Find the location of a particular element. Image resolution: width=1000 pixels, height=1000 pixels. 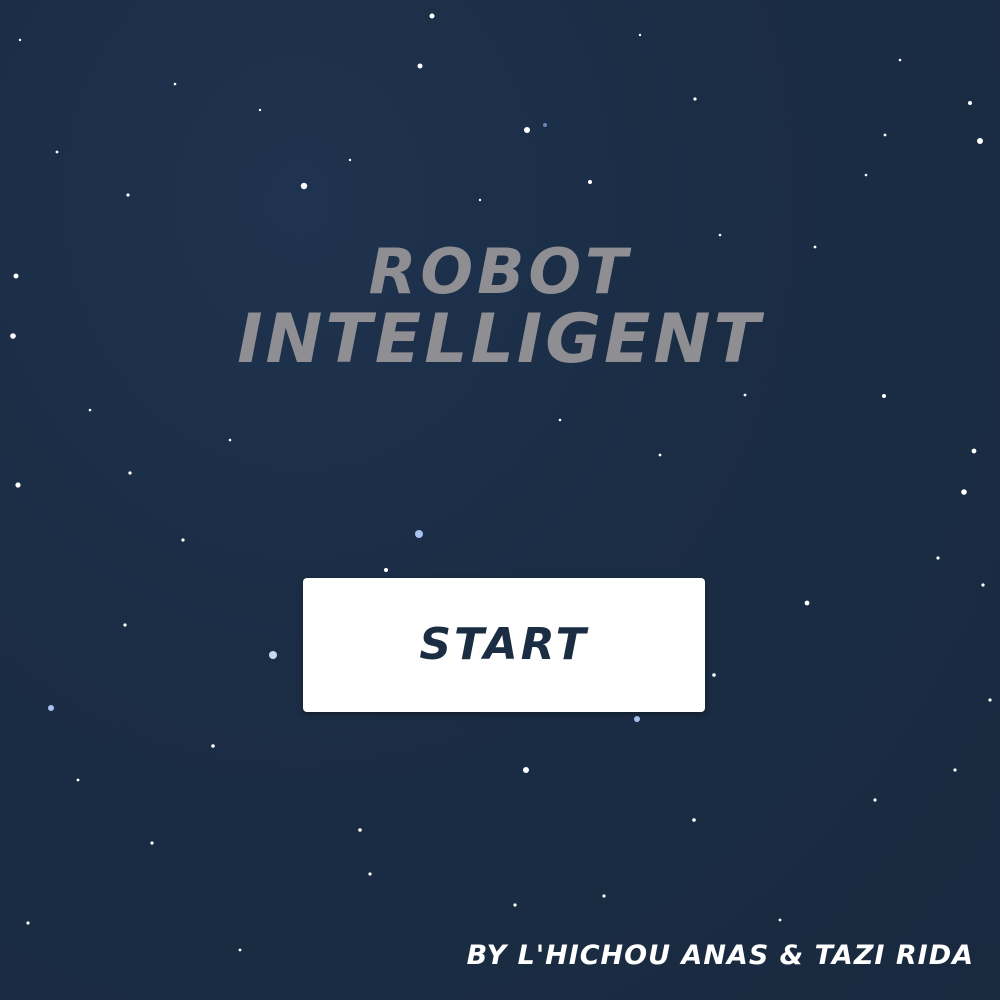

start-button-label: START is located at coordinates (504, 644).